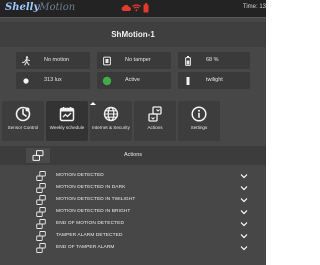  What do you see at coordinates (107, 80) in the screenshot?
I see `active-status-icon` at bounding box center [107, 80].